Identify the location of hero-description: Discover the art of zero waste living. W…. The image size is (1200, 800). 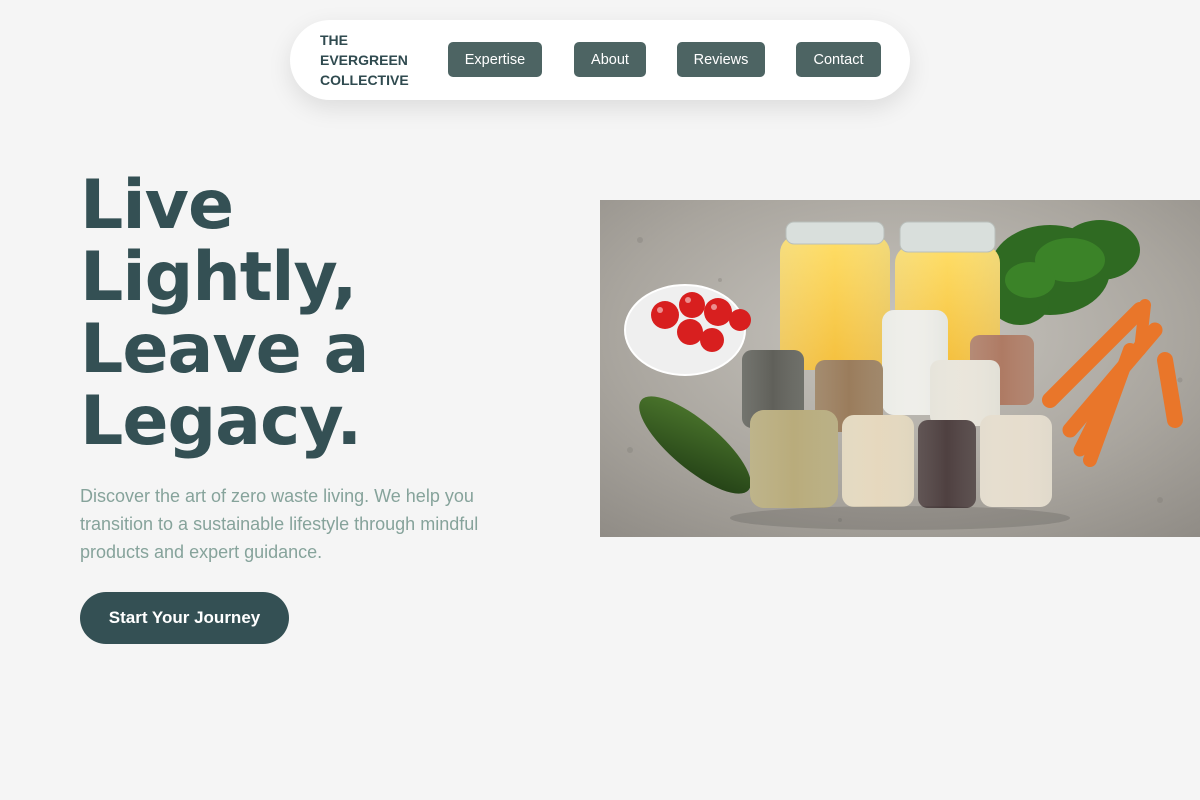
(279, 524).